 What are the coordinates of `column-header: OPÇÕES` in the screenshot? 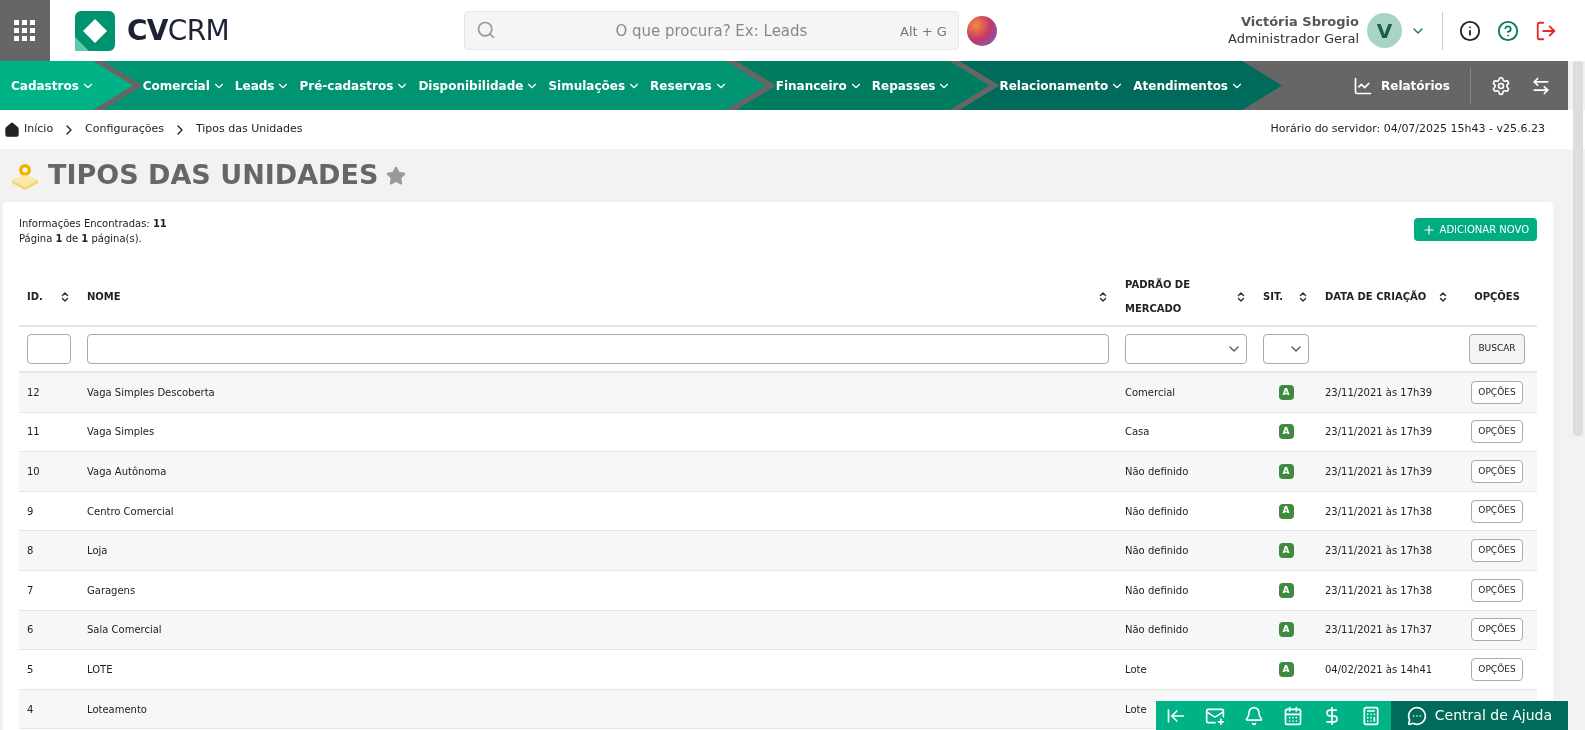 It's located at (1497, 296).